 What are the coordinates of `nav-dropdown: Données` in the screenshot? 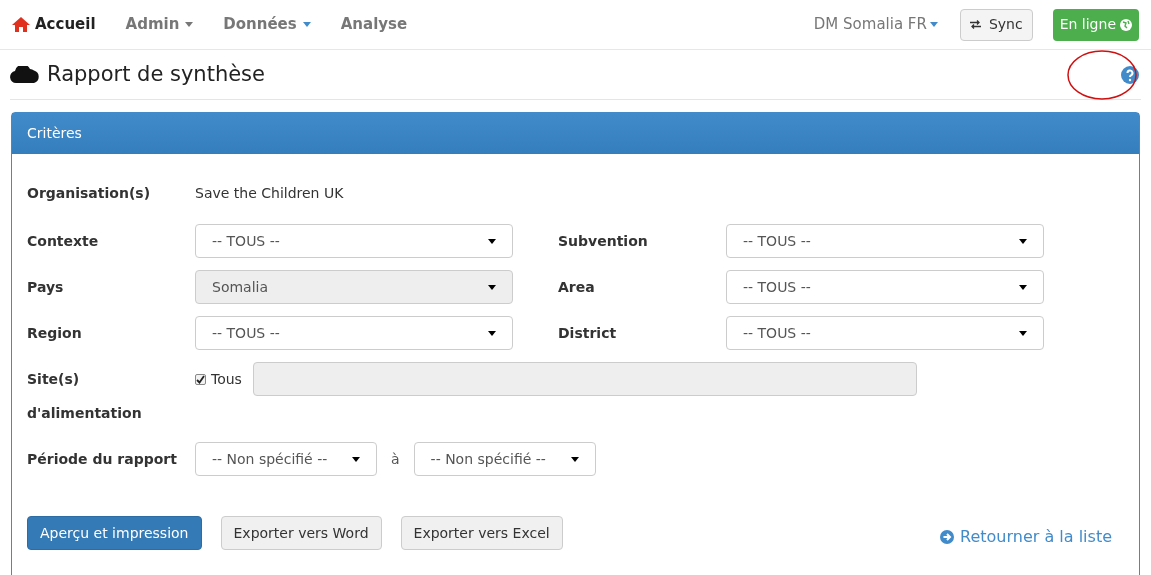 It's located at (267, 24).